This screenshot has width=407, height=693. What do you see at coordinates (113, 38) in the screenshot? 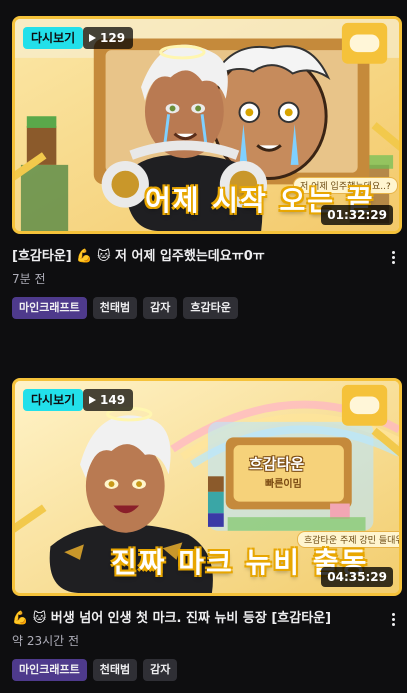
I see `view-count: 129` at bounding box center [113, 38].